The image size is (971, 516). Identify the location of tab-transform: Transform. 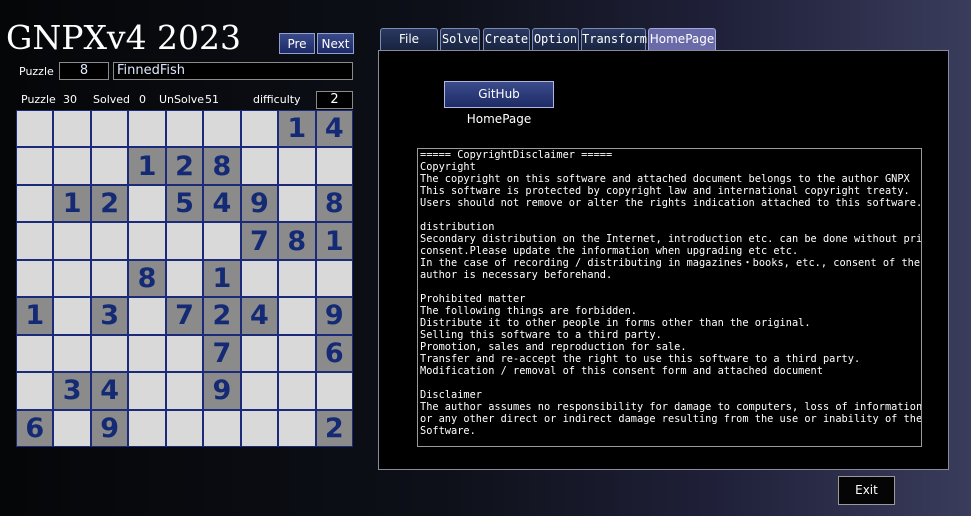
(614, 39).